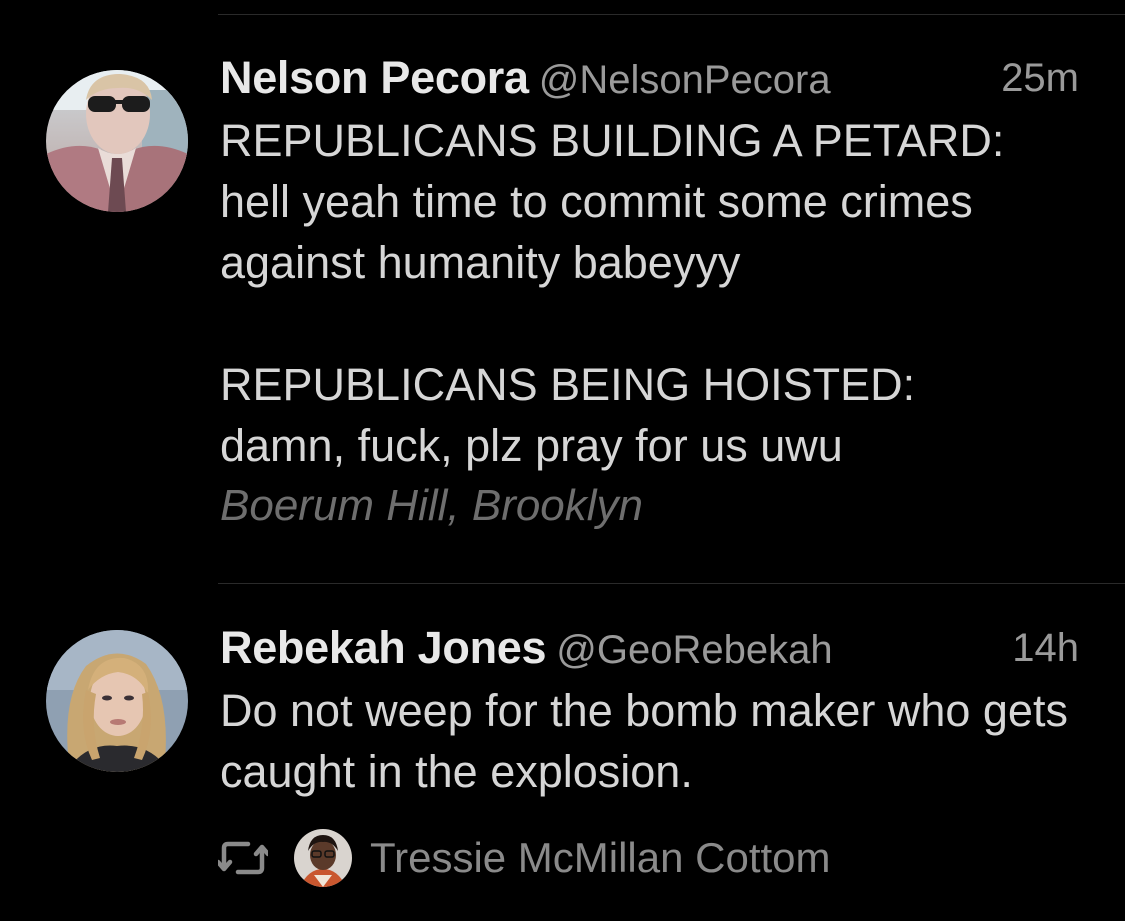  I want to click on retweet-context: Tressie McMillan Cottom, so click(523, 858).